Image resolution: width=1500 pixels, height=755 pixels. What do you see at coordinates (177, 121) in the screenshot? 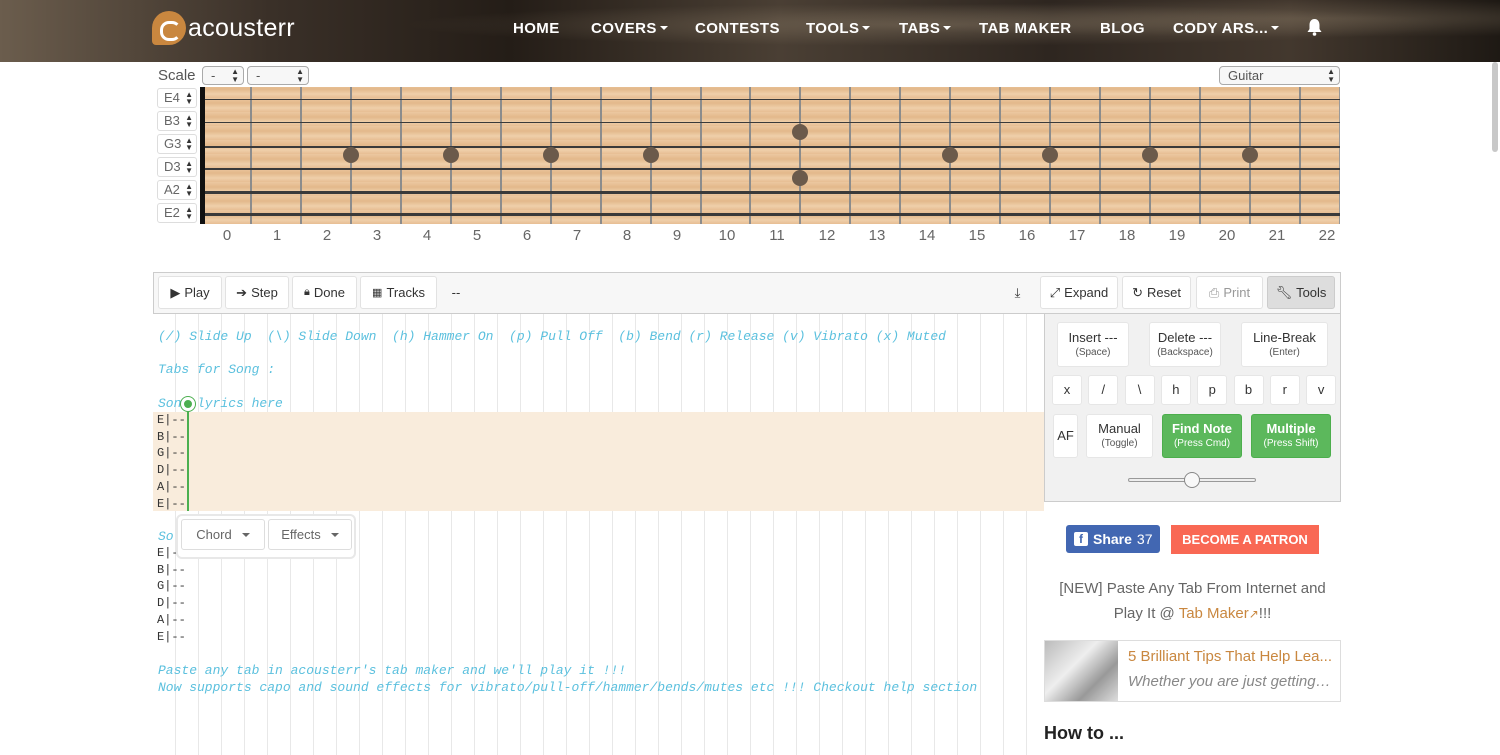
I see `string-tuning-select: B3 ▲ ▼` at bounding box center [177, 121].